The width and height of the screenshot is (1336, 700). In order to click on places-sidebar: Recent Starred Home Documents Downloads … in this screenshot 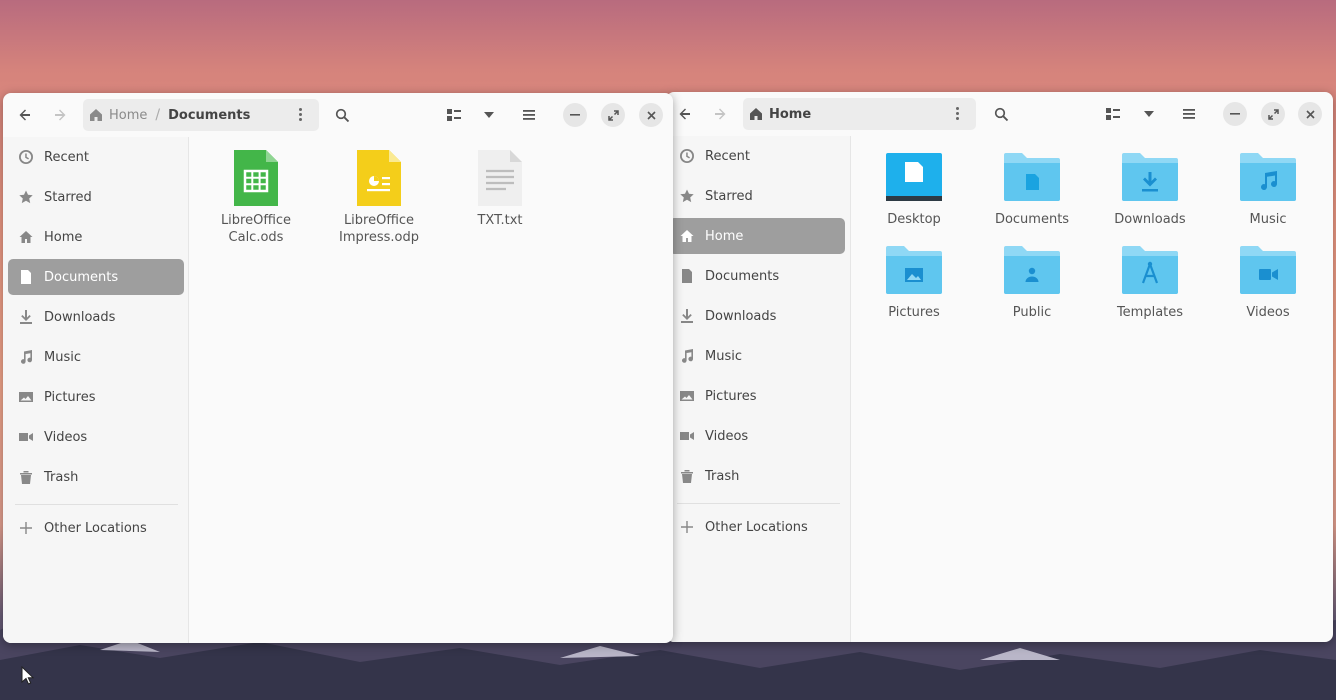, I will do `click(96, 390)`.